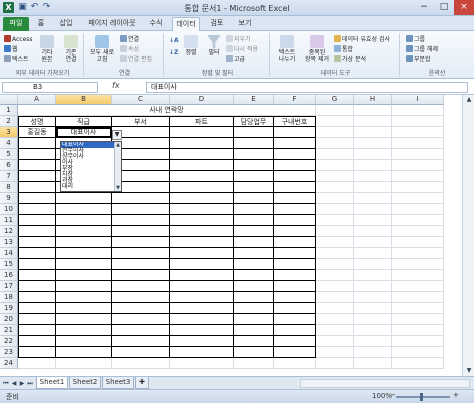  I want to click on cell-c16, so click(141, 275).